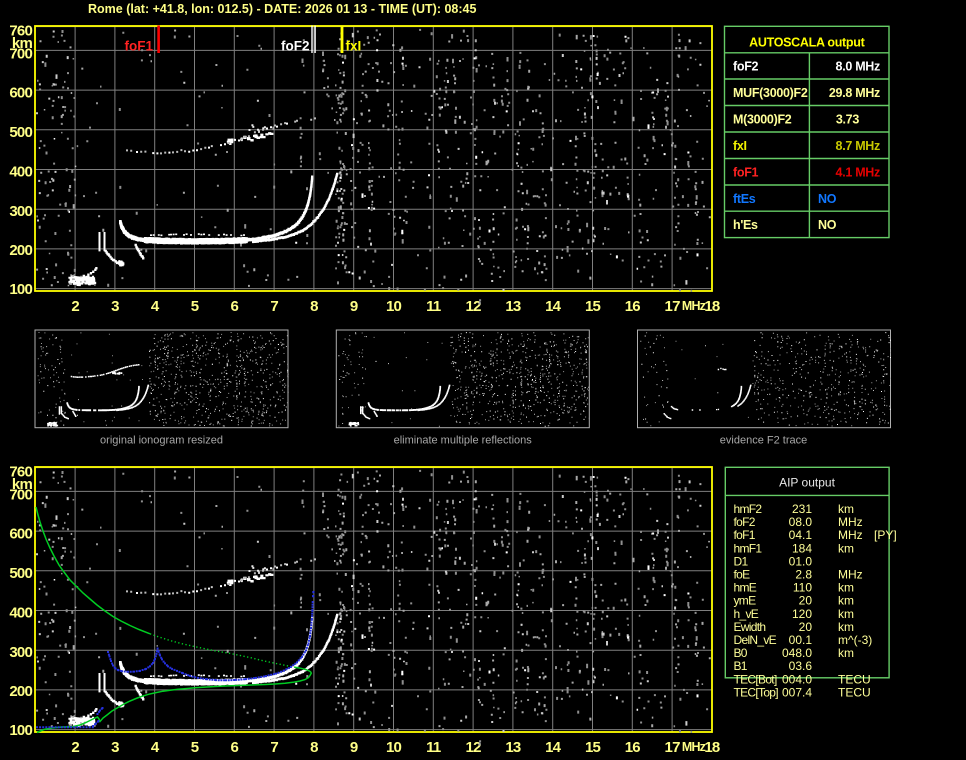 This screenshot has width=966, height=760. I want to click on svg-text: 110, so click(802, 588).